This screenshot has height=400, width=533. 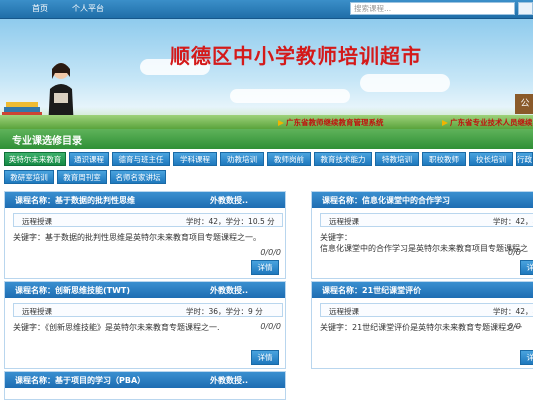 What do you see at coordinates (47, 141) in the screenshot?
I see `section-title: 专业课选修目录` at bounding box center [47, 141].